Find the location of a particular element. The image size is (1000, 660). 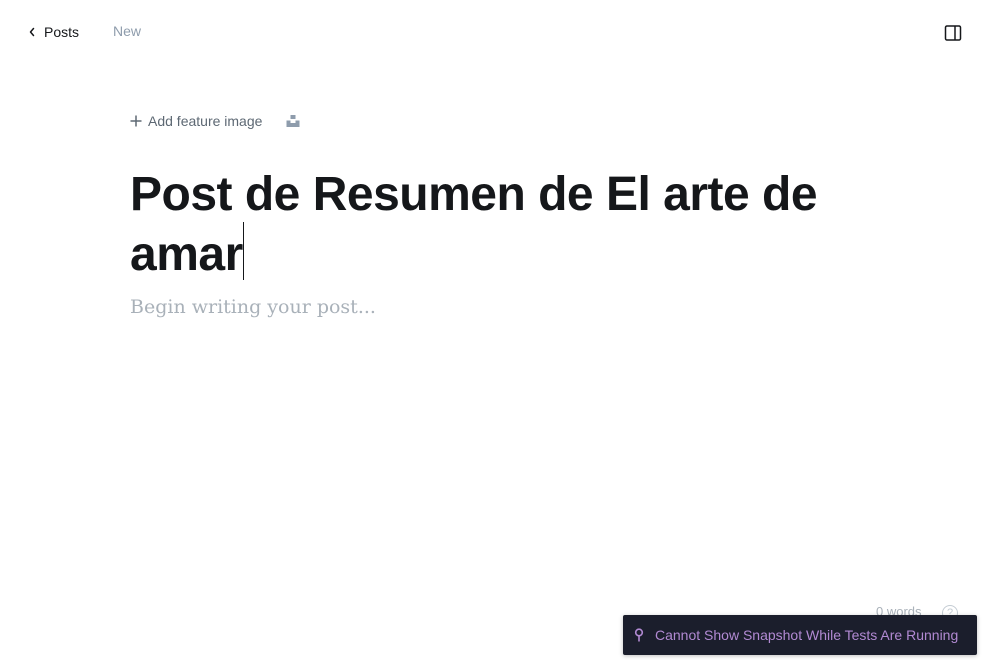

add-feature-image-button: Add feature image is located at coordinates (196, 121).